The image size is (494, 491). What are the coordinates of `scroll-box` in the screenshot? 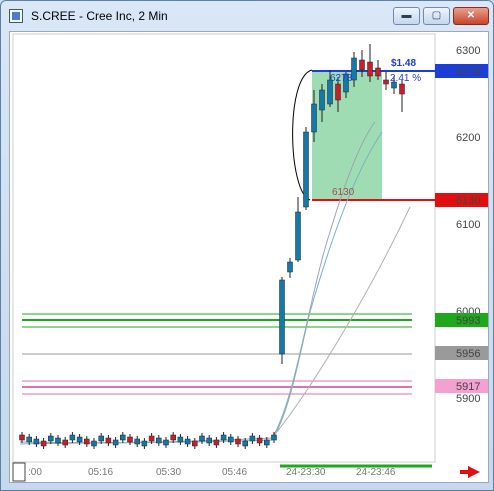 It's located at (19, 472).